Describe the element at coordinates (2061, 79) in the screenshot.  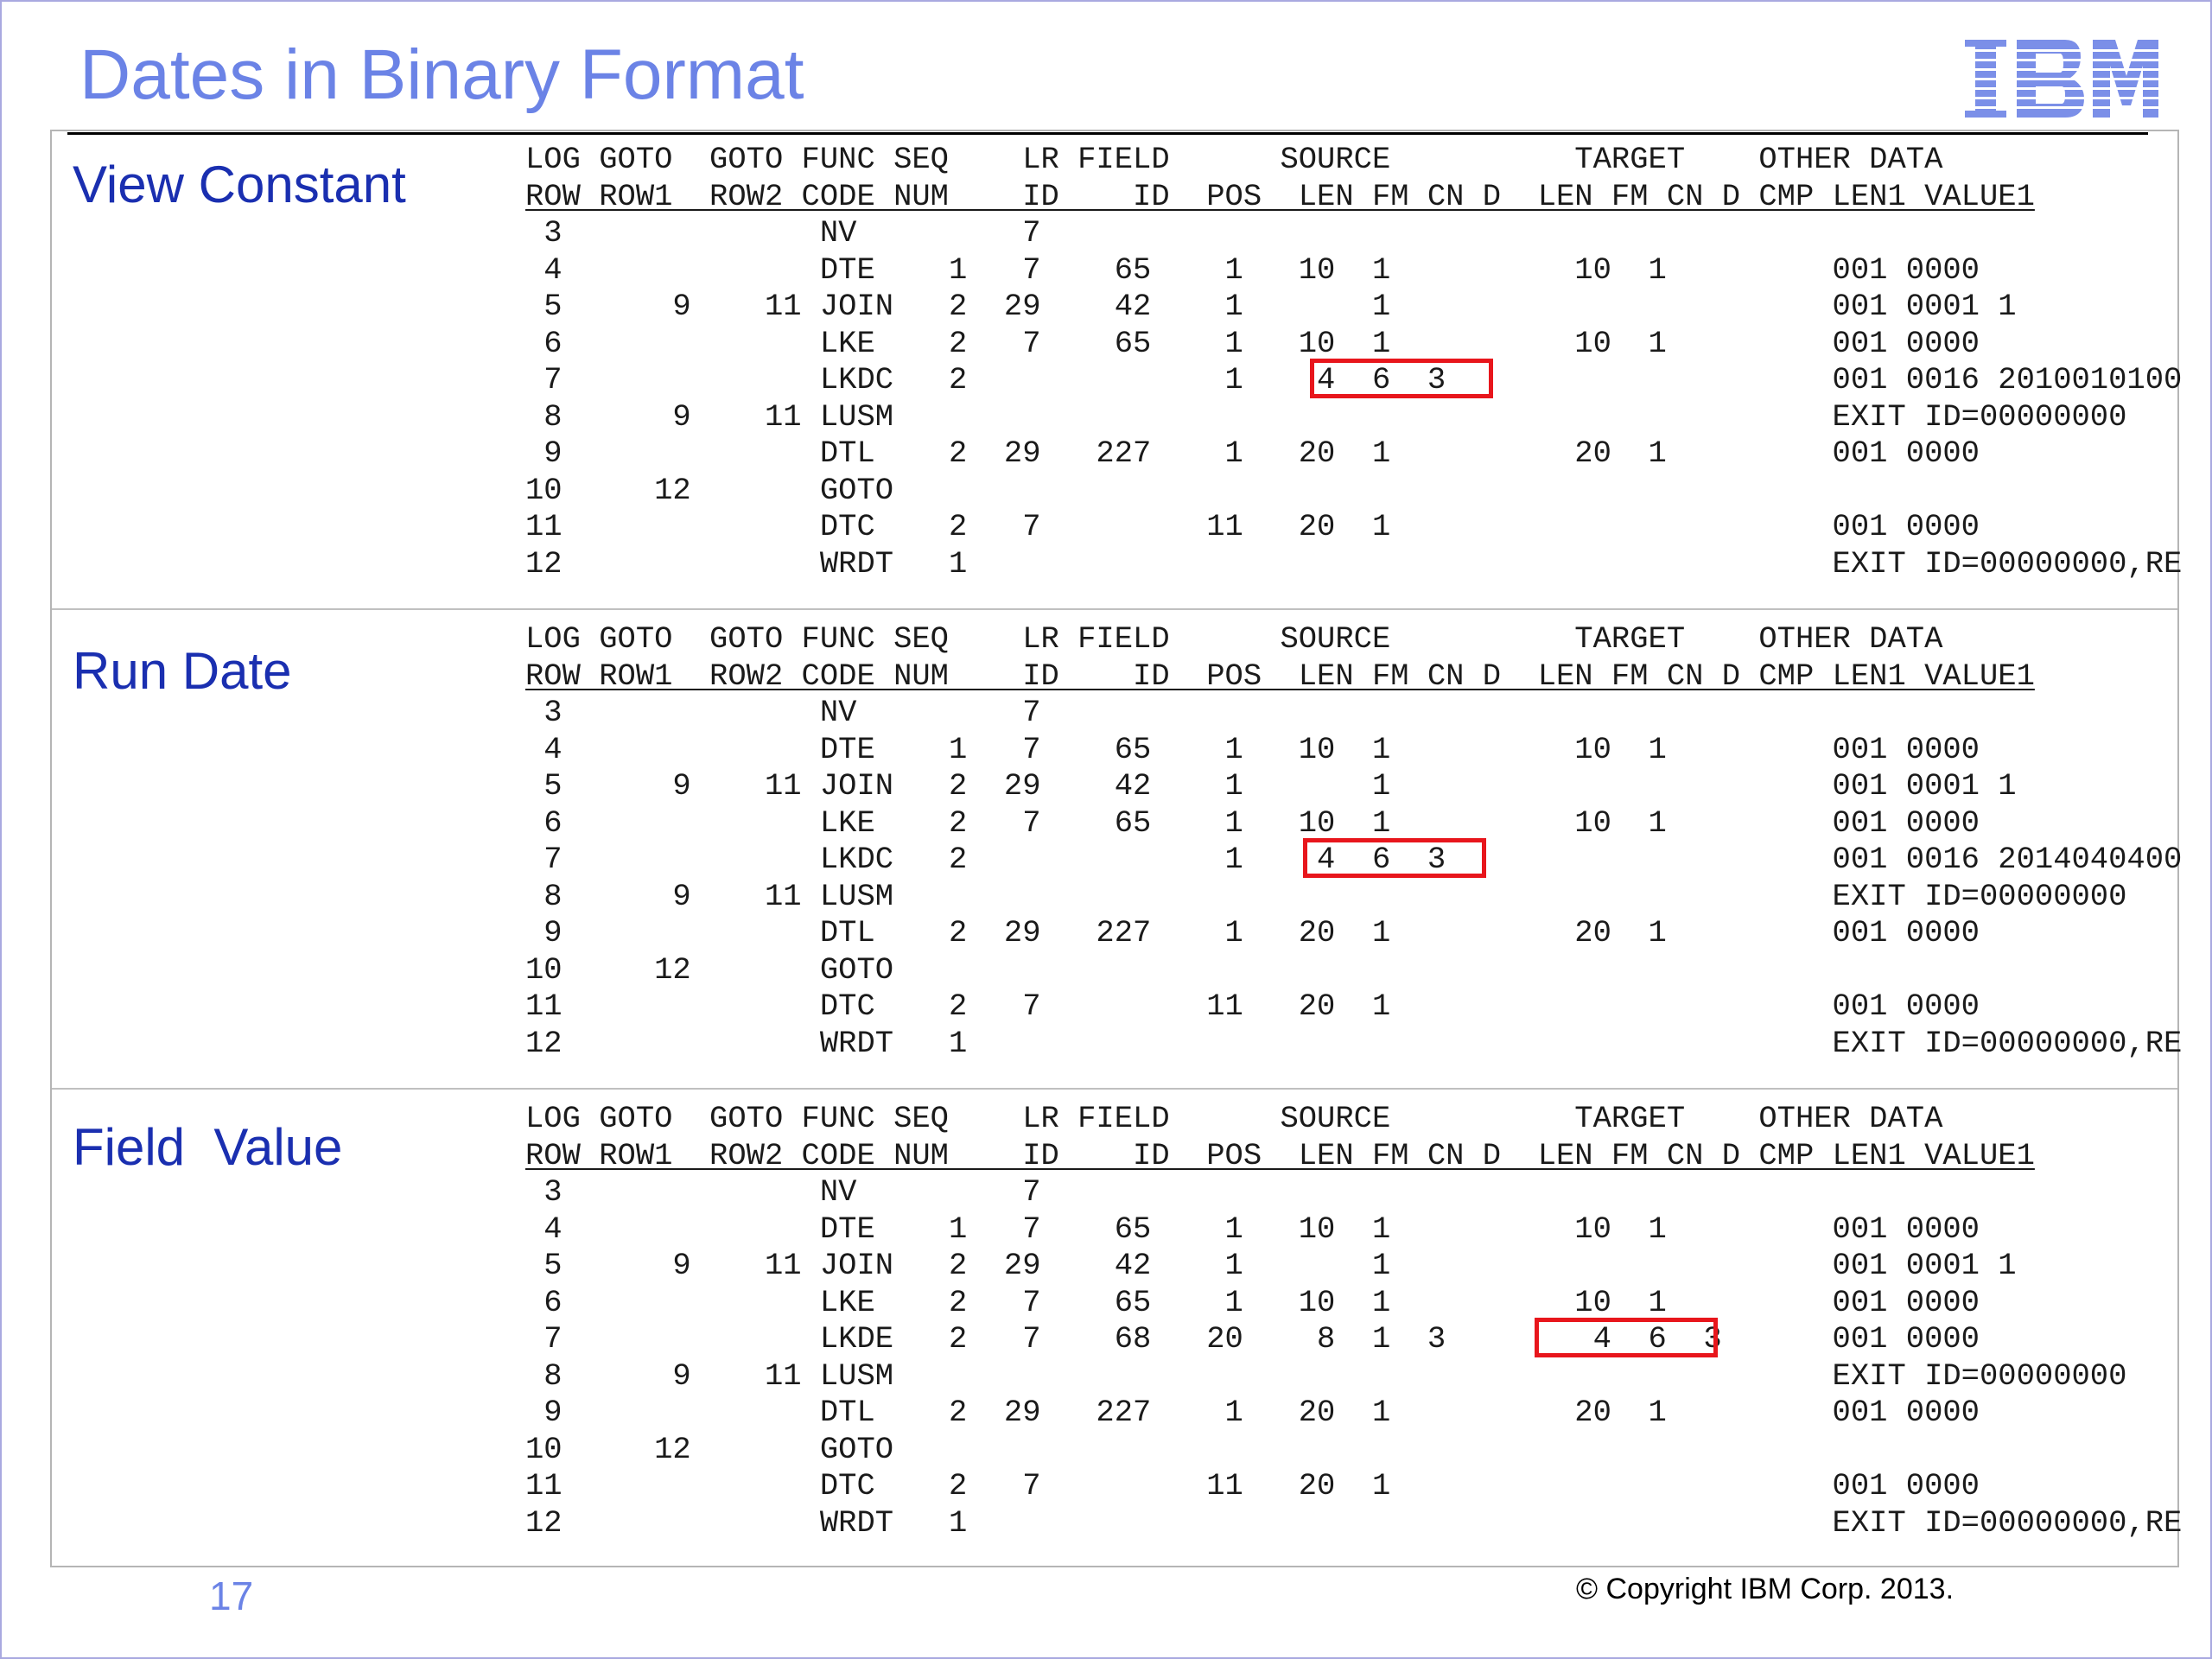
I see `ibm-logo` at that location.